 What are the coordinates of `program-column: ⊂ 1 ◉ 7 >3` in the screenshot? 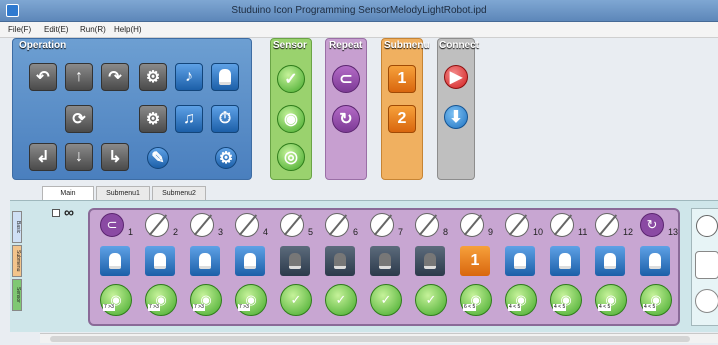 It's located at (118, 269).